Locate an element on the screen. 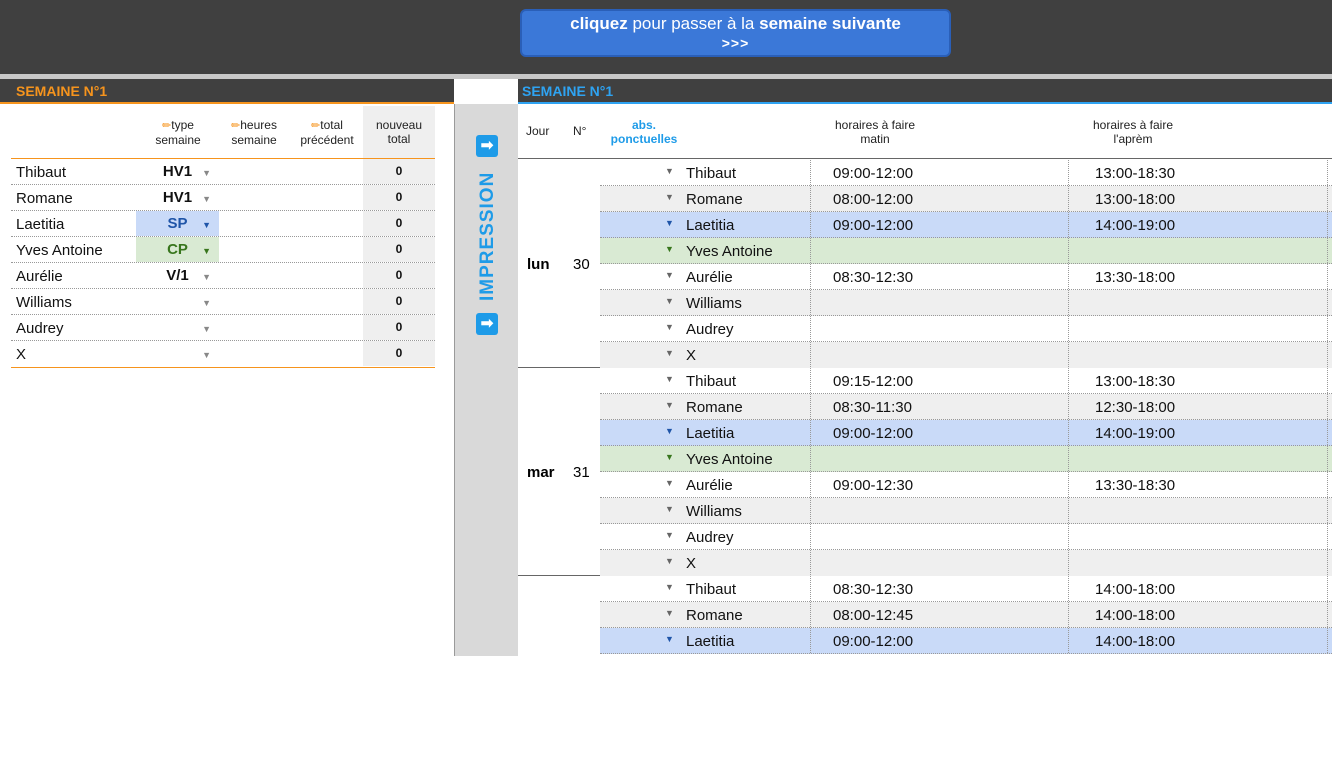 This screenshot has height=784, width=1332. day-number: 31 is located at coordinates (581, 472).